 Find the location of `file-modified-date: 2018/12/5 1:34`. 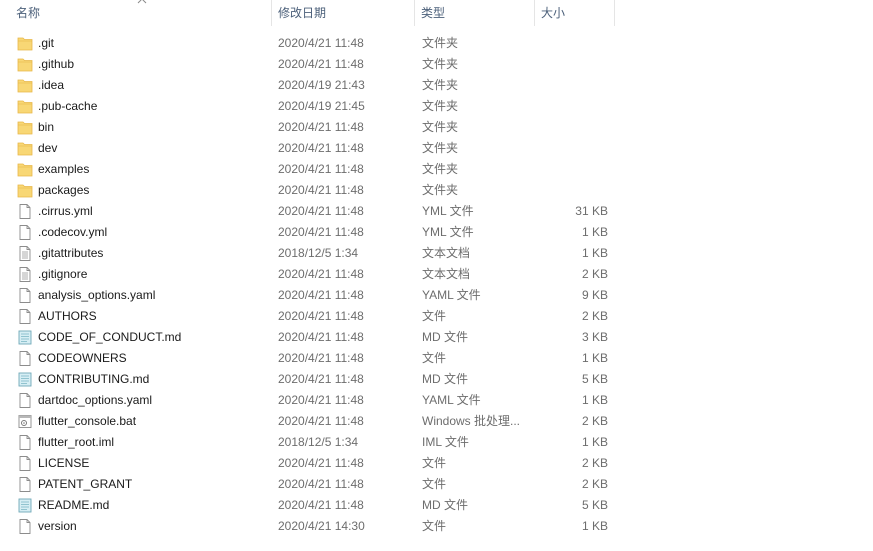

file-modified-date: 2018/12/5 1:34 is located at coordinates (318, 442).